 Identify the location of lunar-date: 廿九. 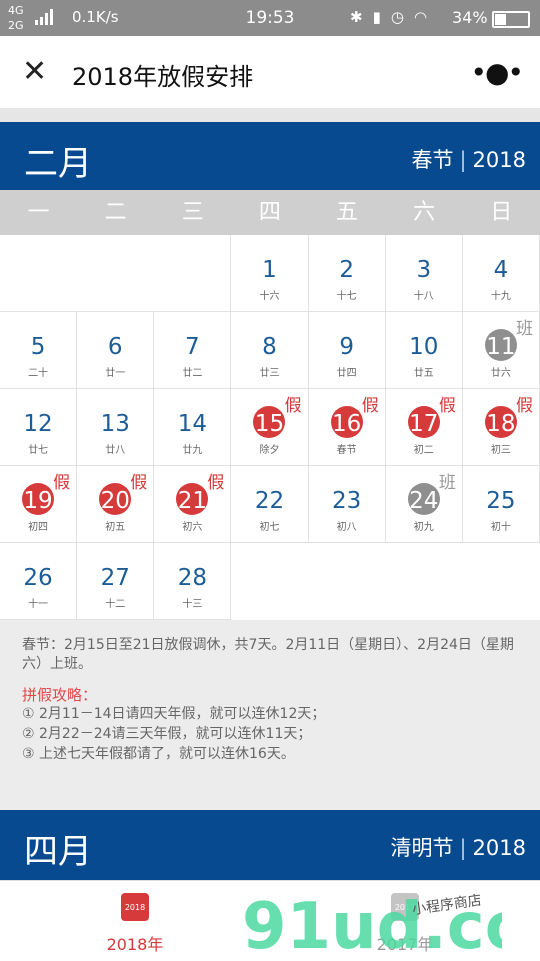
(192, 450).